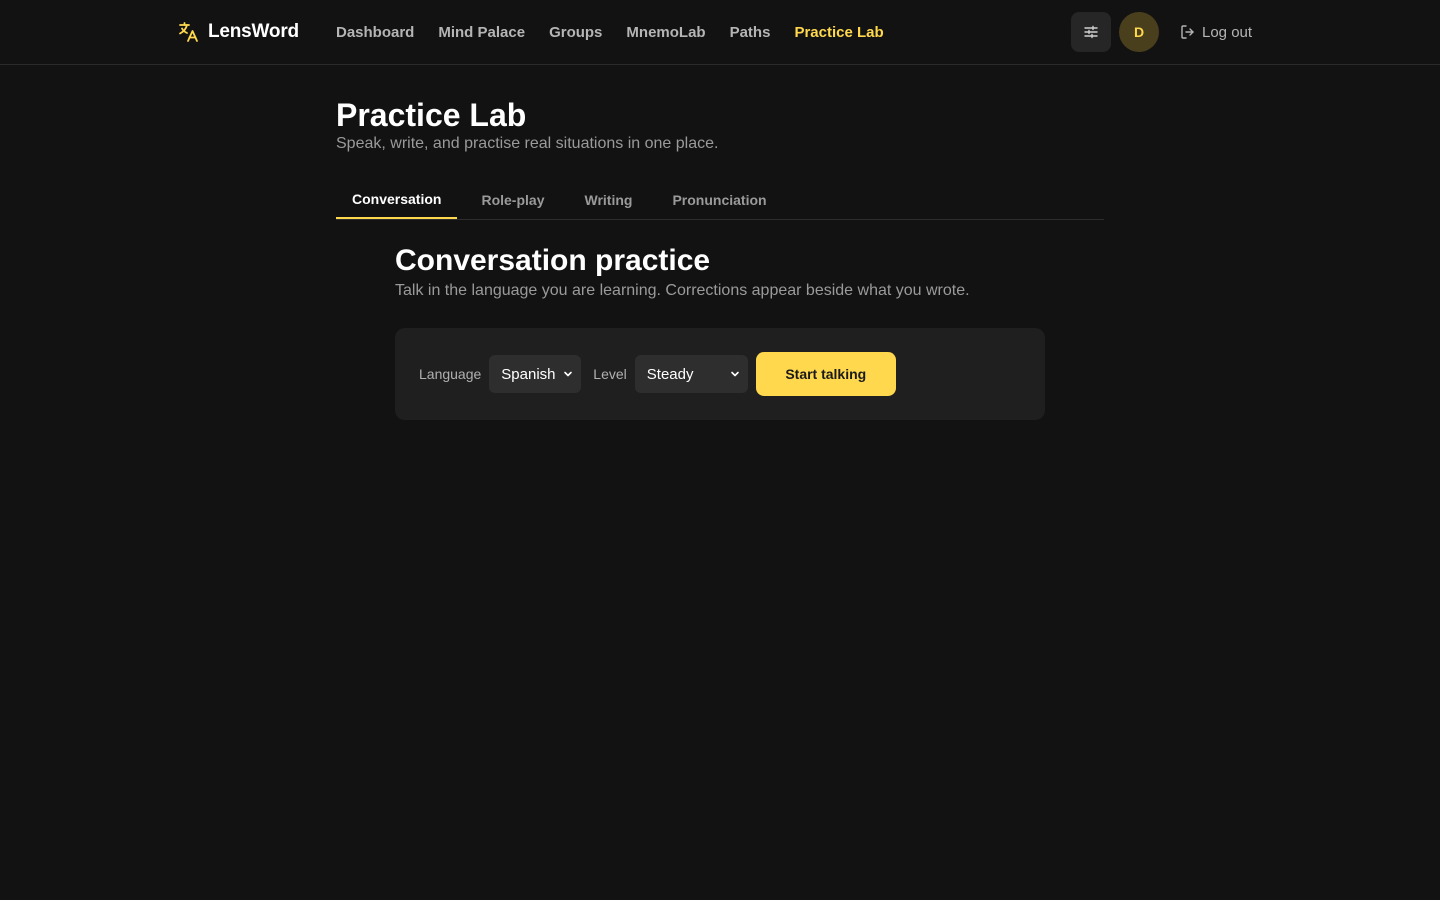 The height and width of the screenshot is (900, 1440). I want to click on nav-item-dashboard: Dashboard, so click(375, 32).